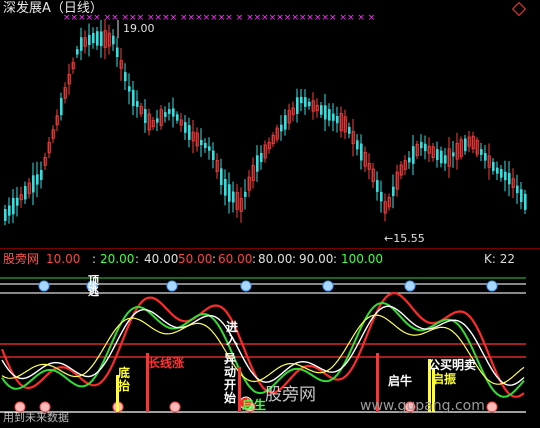 Image resolution: width=540 pixels, height=428 pixels. Describe the element at coordinates (117, 259) in the screenshot. I see `level-label: 20.00` at that location.